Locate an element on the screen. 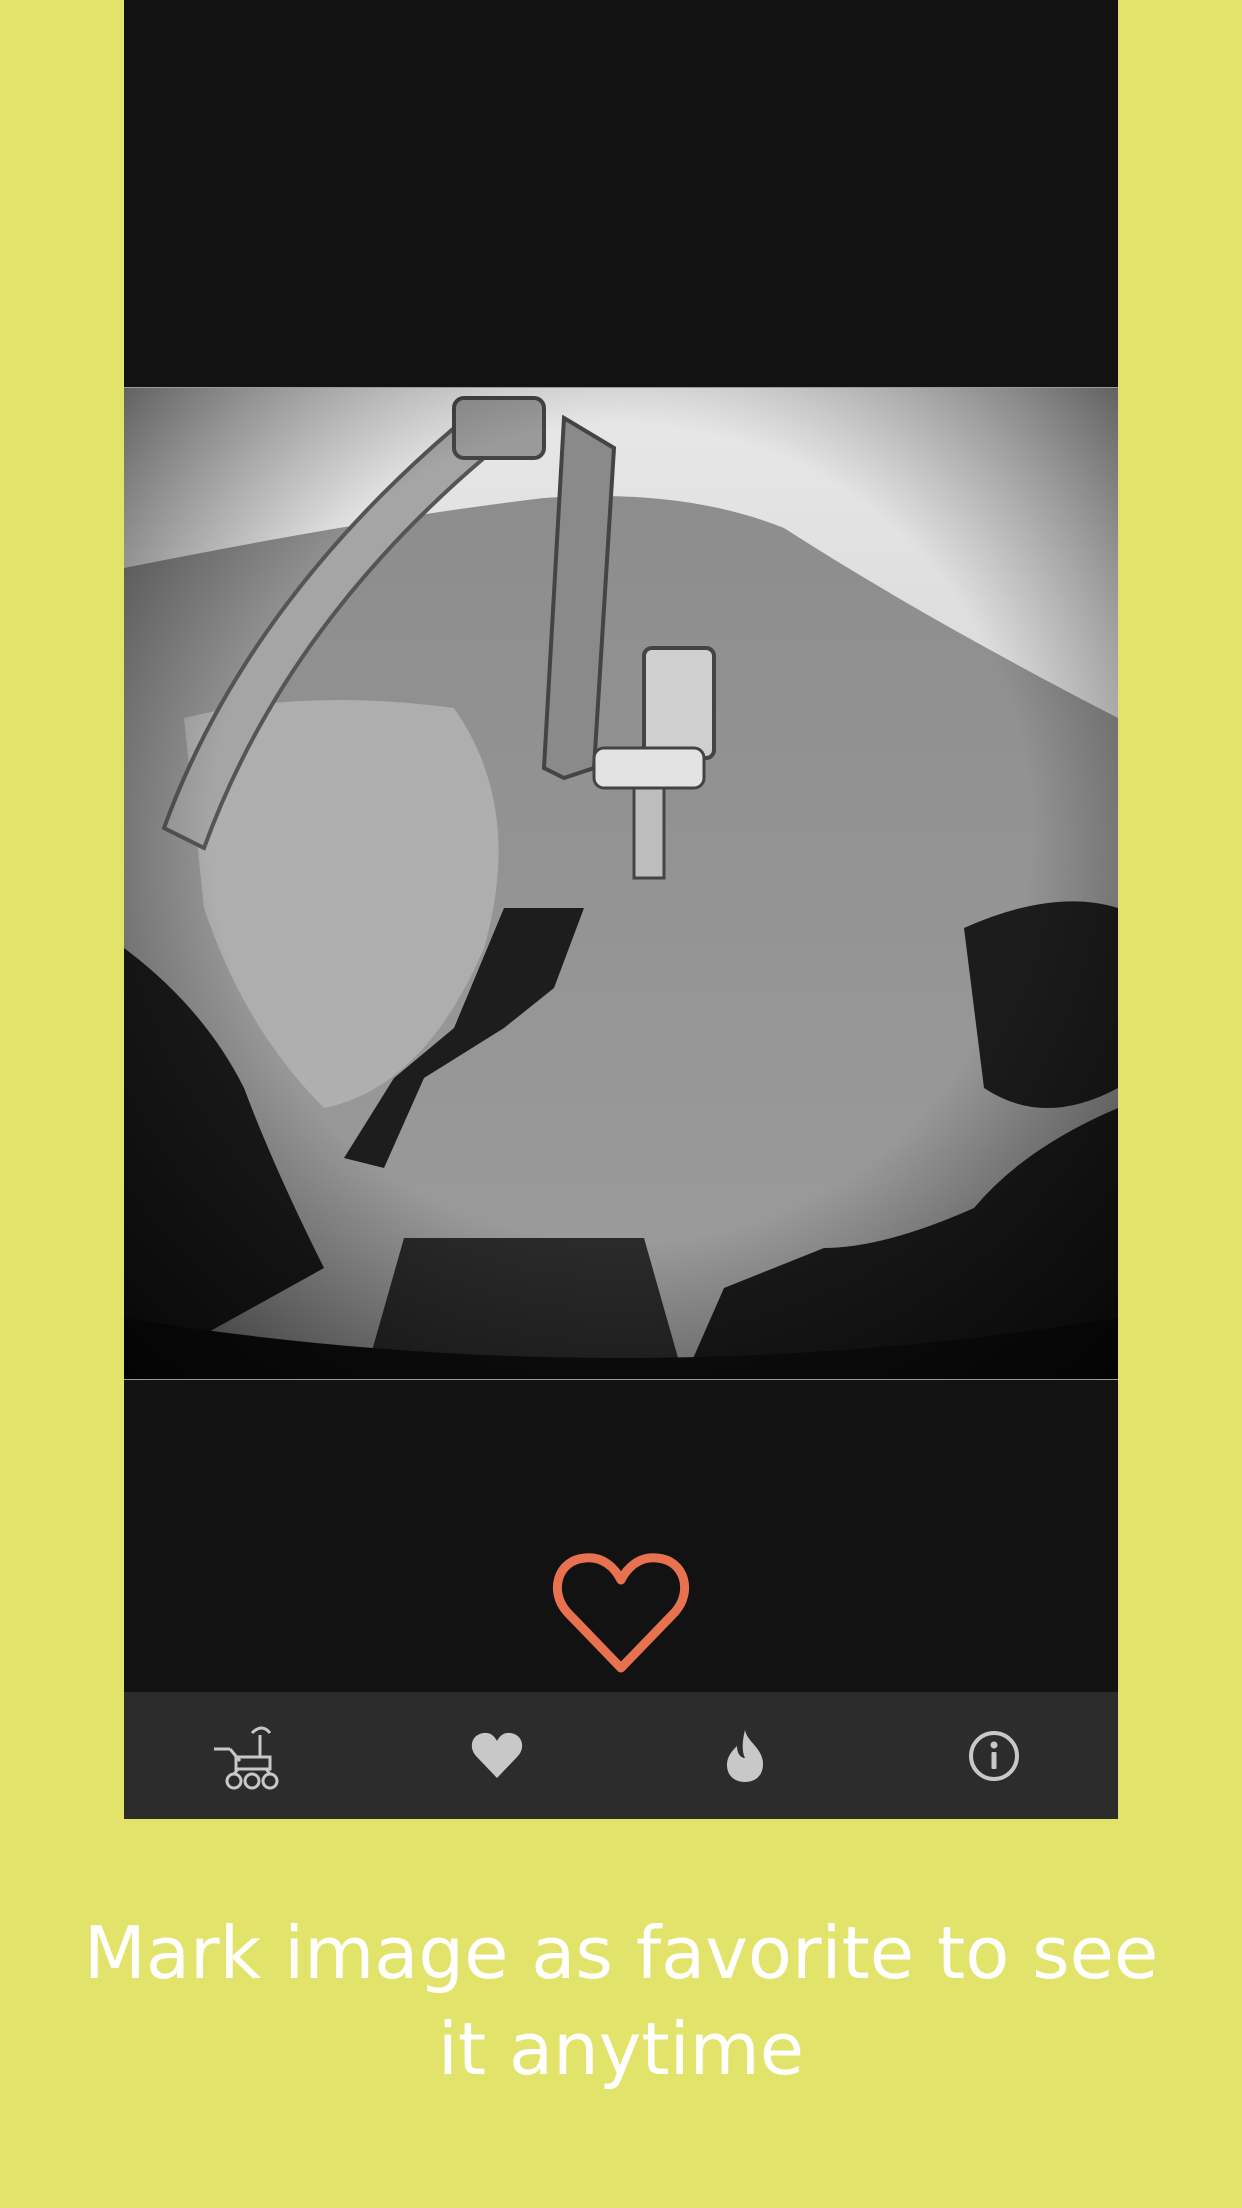 This screenshot has width=1242, height=2208. heart-icon is located at coordinates (496, 1755).